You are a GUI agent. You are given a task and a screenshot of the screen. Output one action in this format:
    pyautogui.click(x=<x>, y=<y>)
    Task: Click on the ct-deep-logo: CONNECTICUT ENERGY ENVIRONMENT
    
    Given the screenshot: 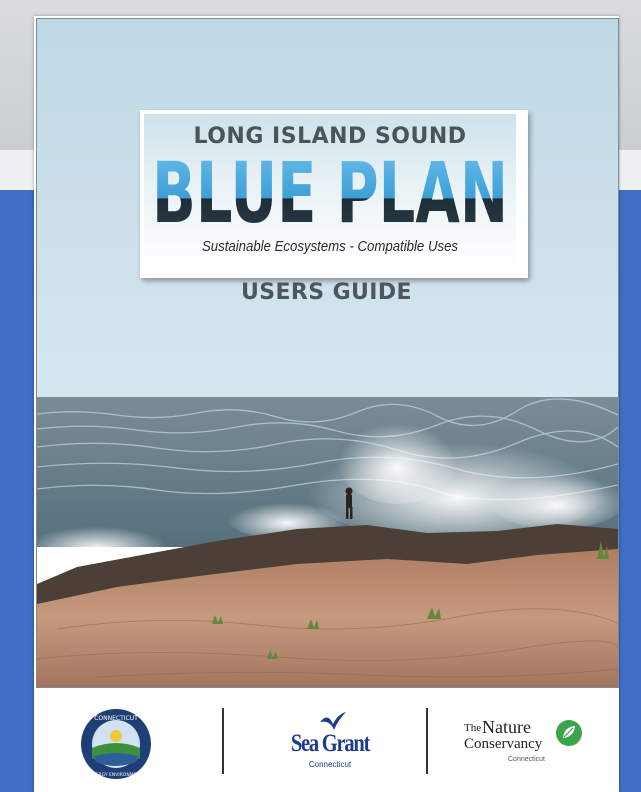 What is the action you would take?
    pyautogui.click(x=116, y=744)
    